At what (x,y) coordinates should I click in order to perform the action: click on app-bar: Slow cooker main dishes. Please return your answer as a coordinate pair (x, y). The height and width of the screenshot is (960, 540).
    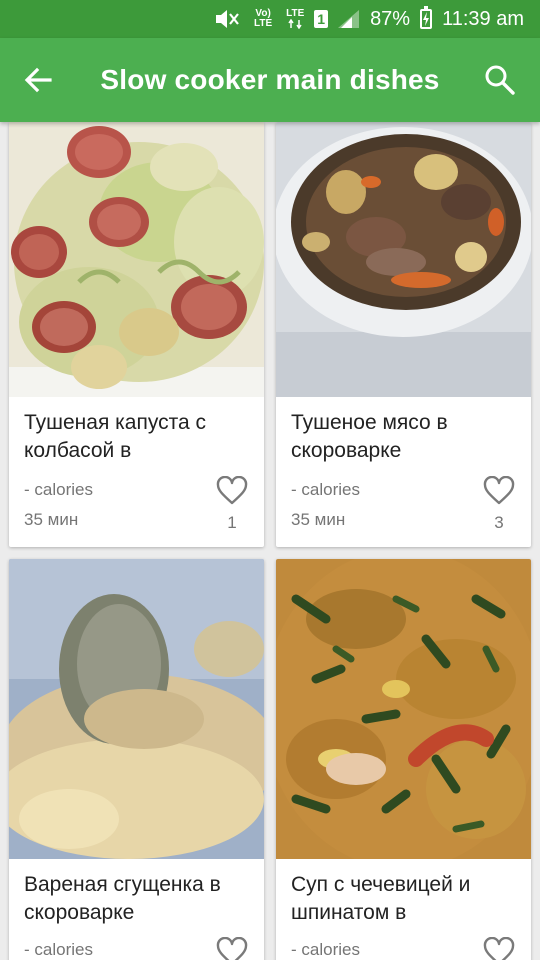
    Looking at the image, I should click on (270, 80).